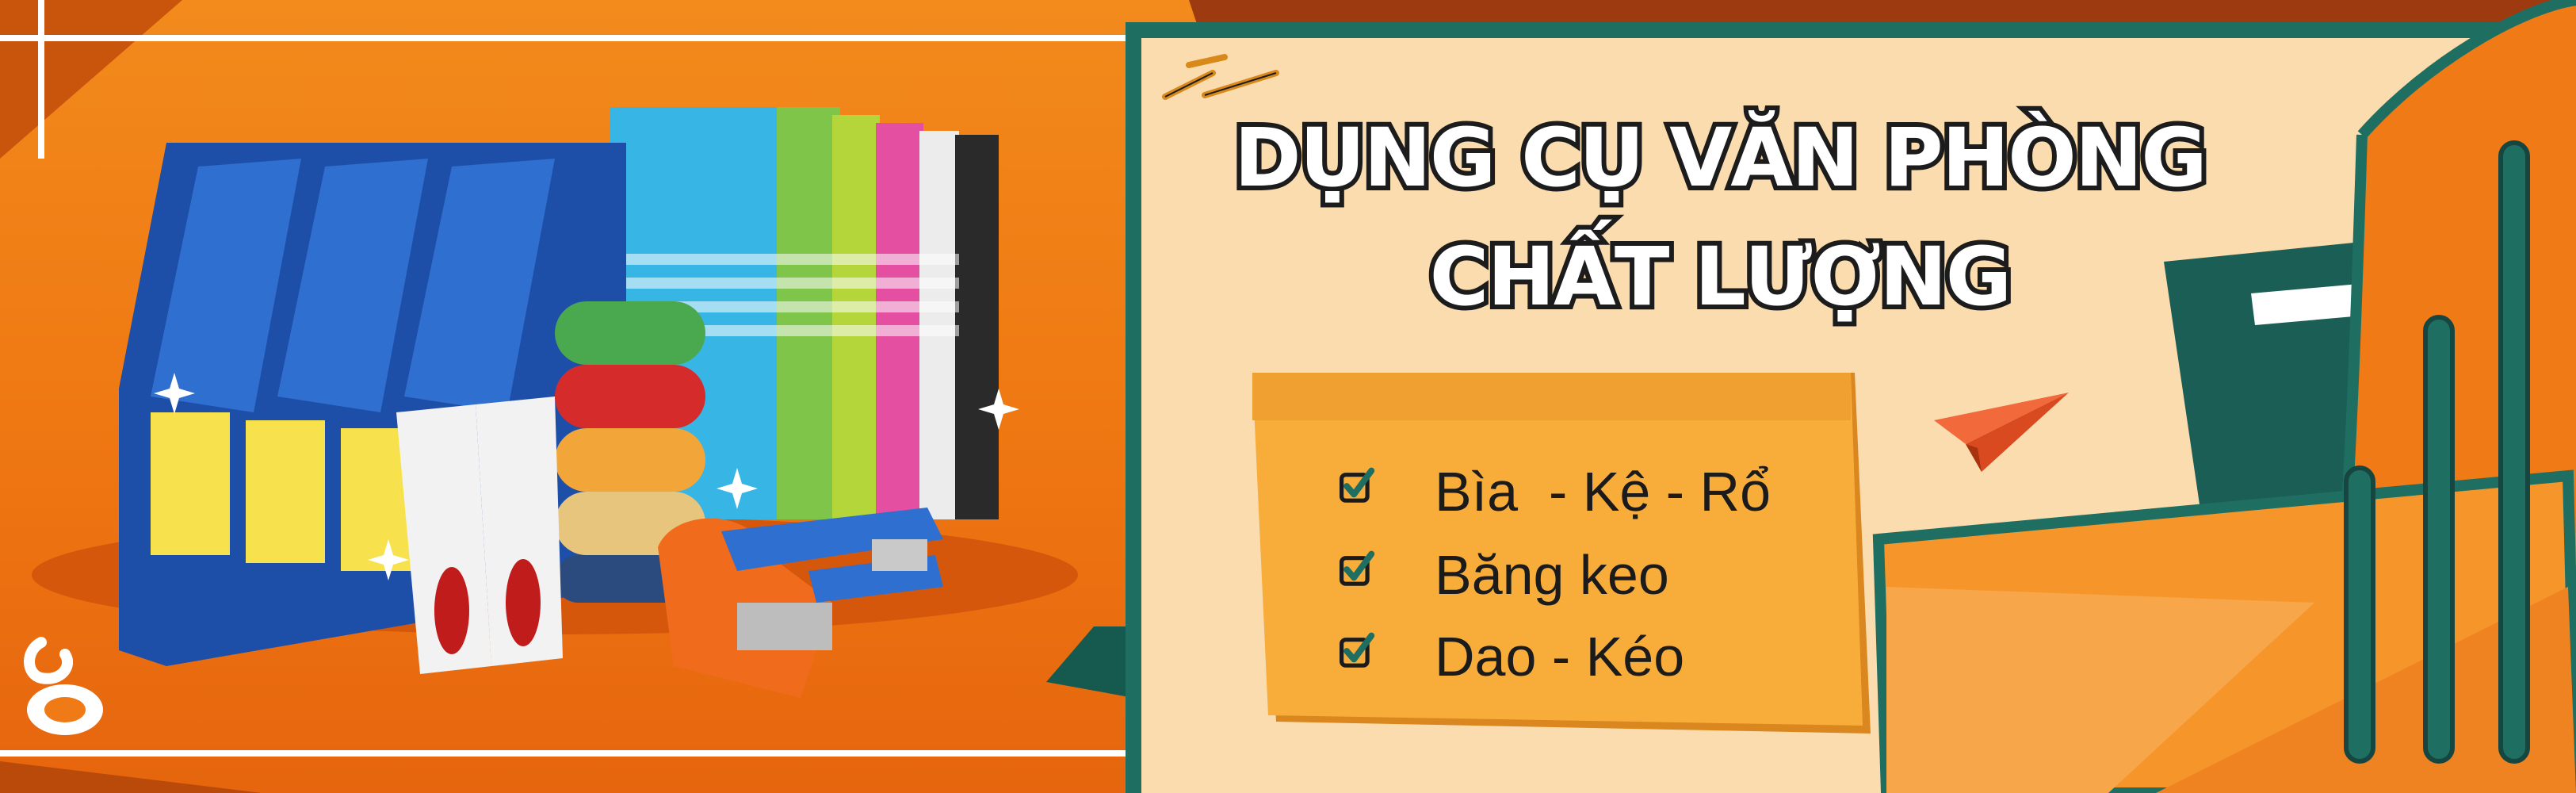  What do you see at coordinates (479, 535) in the screenshot?
I see `scissors` at bounding box center [479, 535].